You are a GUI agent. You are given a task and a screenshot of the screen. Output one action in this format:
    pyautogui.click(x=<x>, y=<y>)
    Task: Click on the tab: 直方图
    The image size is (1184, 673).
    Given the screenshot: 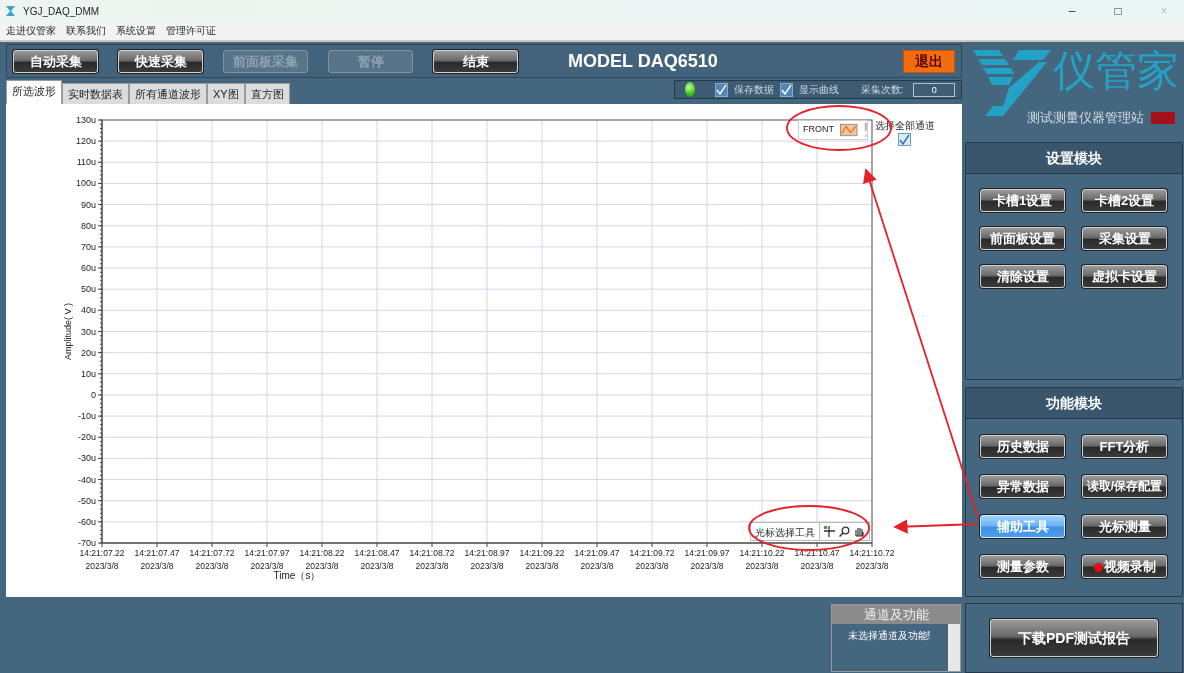 What is the action you would take?
    pyautogui.click(x=267, y=93)
    